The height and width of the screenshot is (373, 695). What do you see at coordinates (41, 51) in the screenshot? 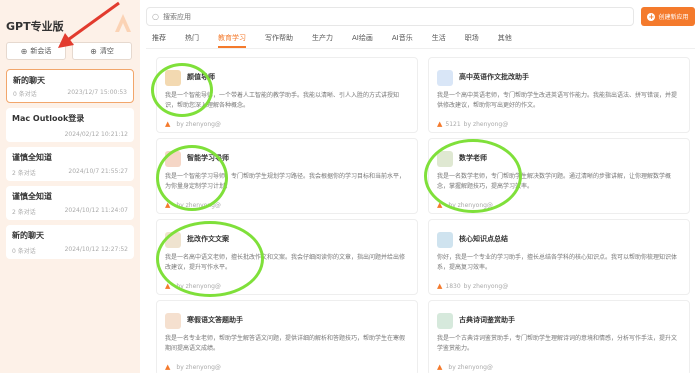
I see `new-chat-label: 新会话` at bounding box center [41, 51].